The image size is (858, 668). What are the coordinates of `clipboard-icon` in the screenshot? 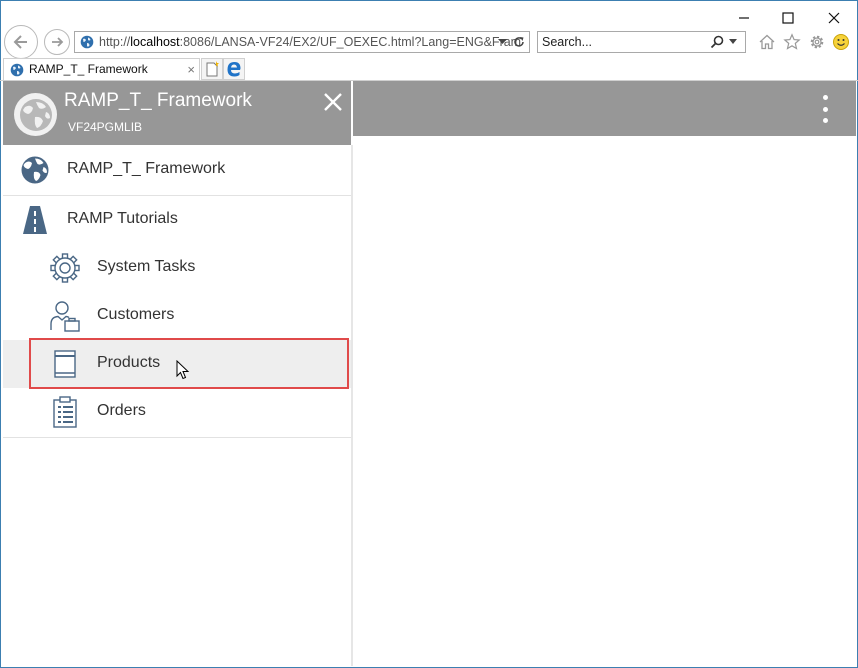 It's located at (65, 412).